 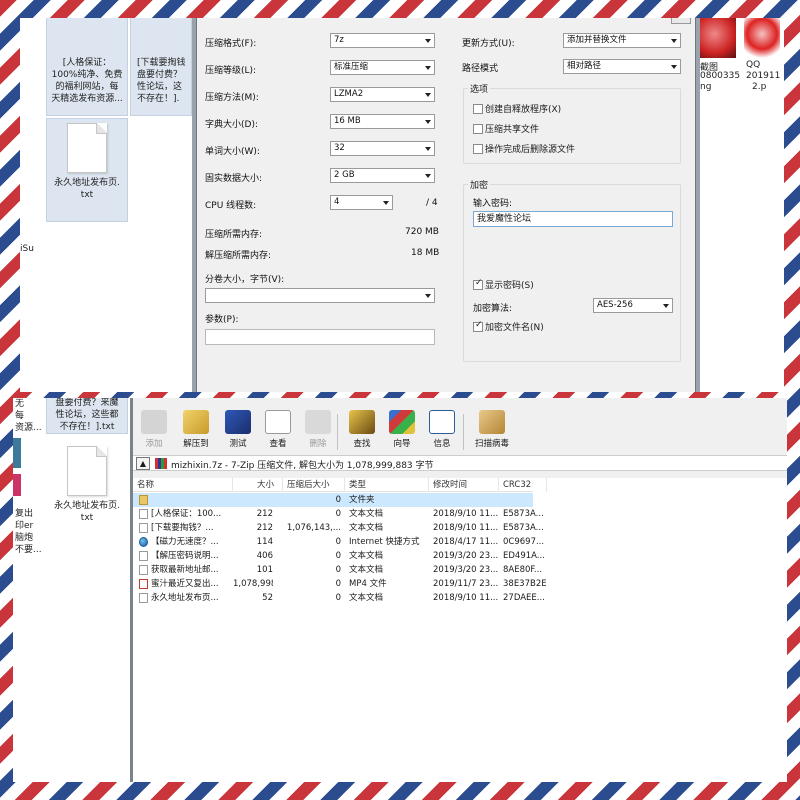 I want to click on cell-type: Internet 快捷方式, so click(x=384, y=542).